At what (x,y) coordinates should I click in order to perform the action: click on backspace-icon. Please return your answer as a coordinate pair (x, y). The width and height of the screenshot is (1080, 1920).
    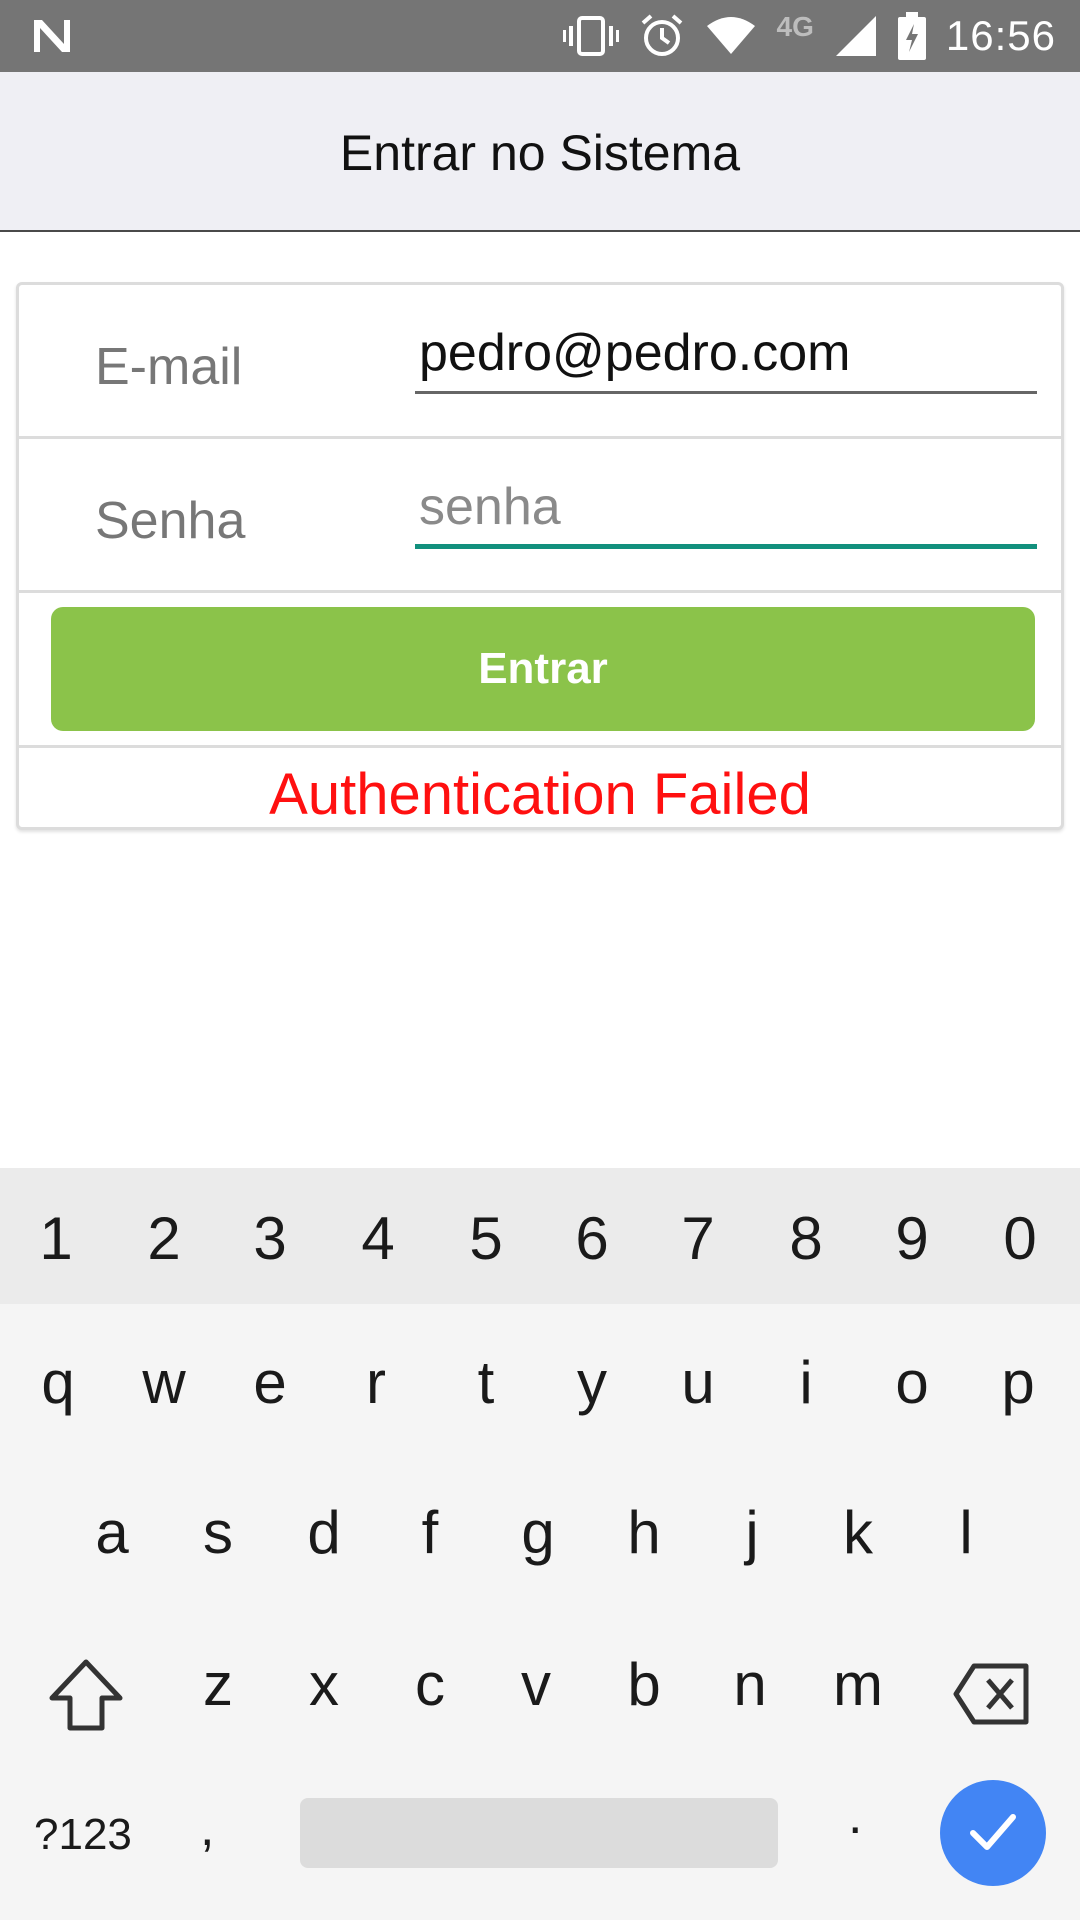
    Looking at the image, I should click on (992, 1694).